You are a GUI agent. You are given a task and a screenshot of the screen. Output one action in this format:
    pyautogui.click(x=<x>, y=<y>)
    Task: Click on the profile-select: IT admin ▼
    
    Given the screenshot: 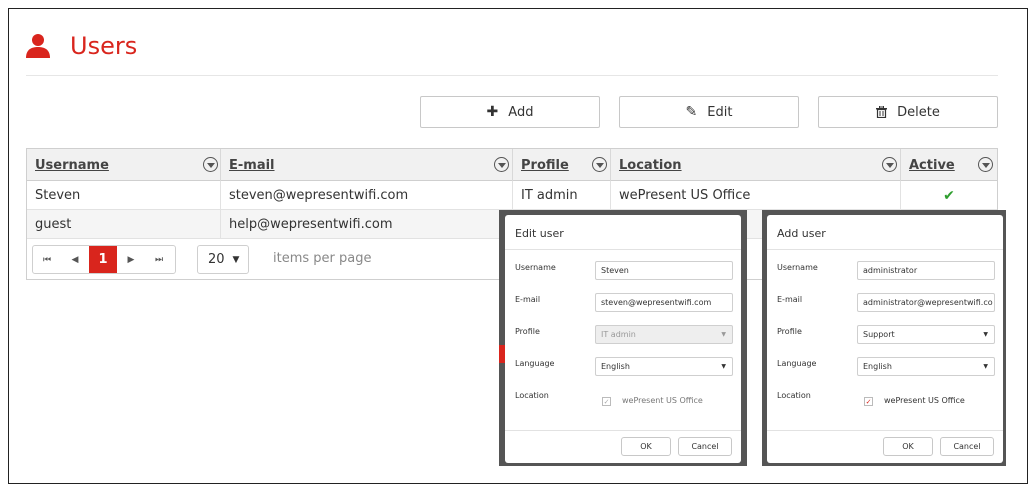 What is the action you would take?
    pyautogui.click(x=664, y=334)
    